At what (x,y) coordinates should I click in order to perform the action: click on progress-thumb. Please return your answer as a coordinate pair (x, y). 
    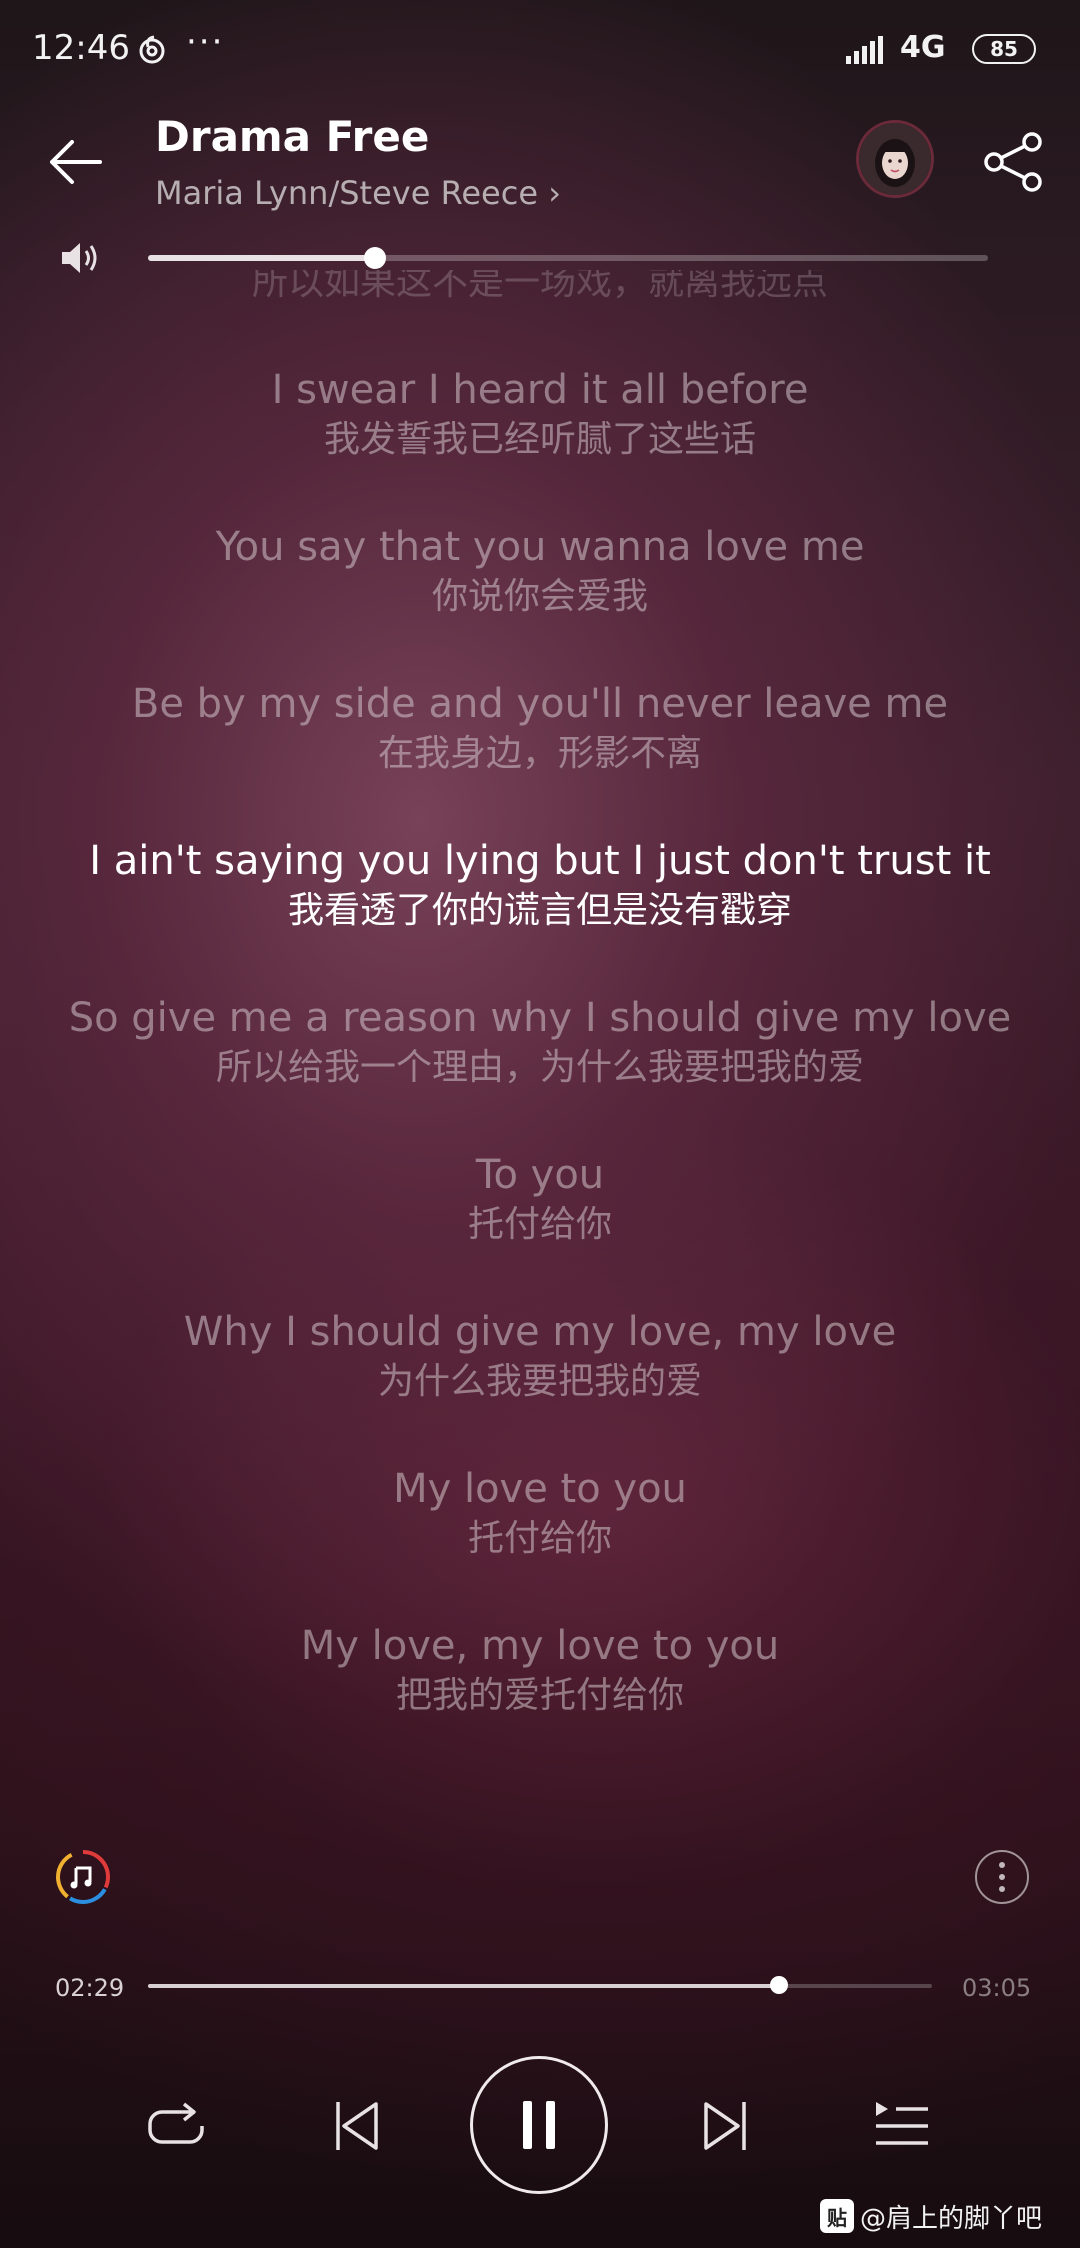
    Looking at the image, I should click on (779, 1985).